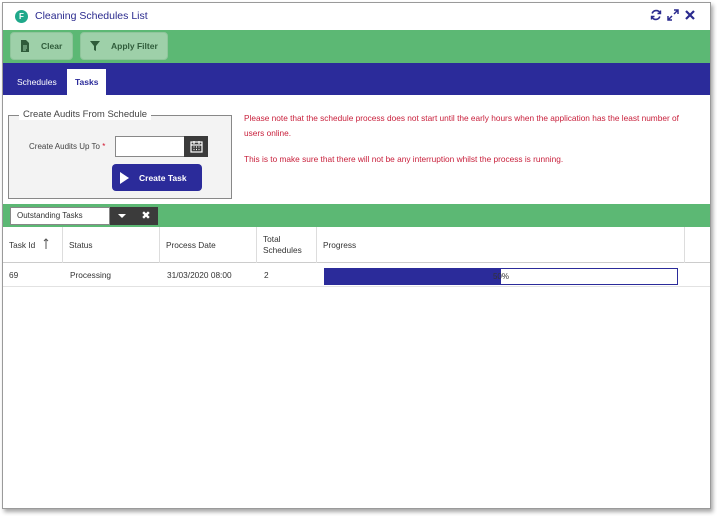  I want to click on cell-task-id: 69, so click(14, 275).